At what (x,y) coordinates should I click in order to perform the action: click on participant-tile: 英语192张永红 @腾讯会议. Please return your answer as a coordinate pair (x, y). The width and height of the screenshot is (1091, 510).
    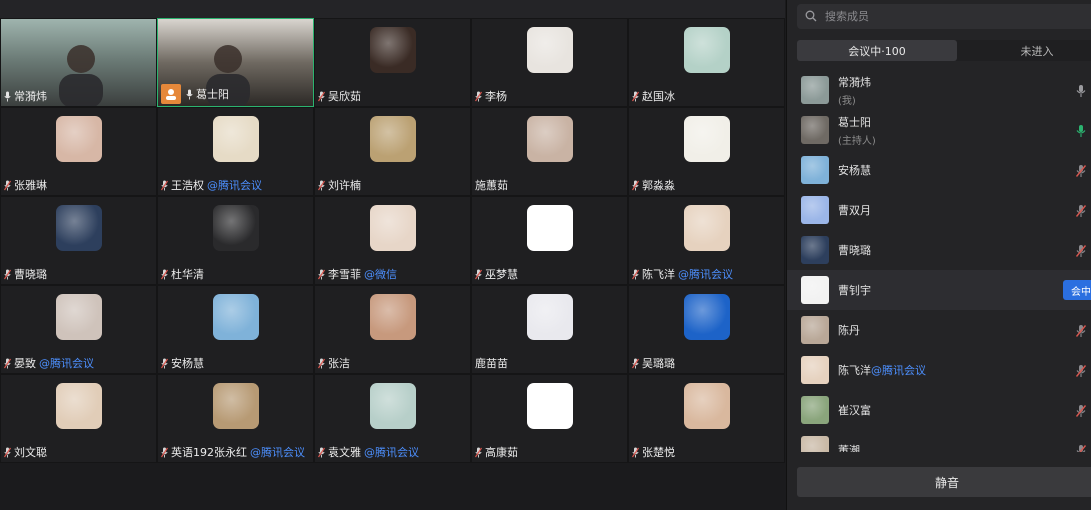
    Looking at the image, I should click on (235, 418).